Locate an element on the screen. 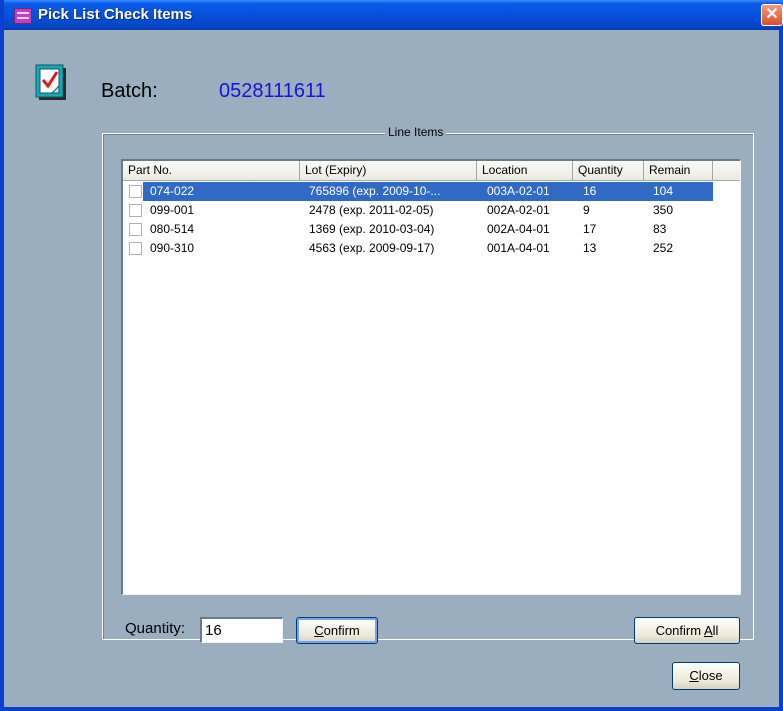 This screenshot has height=711, width=783. lot-expiry: 2478 (exp. 2011-02-05) is located at coordinates (371, 210).